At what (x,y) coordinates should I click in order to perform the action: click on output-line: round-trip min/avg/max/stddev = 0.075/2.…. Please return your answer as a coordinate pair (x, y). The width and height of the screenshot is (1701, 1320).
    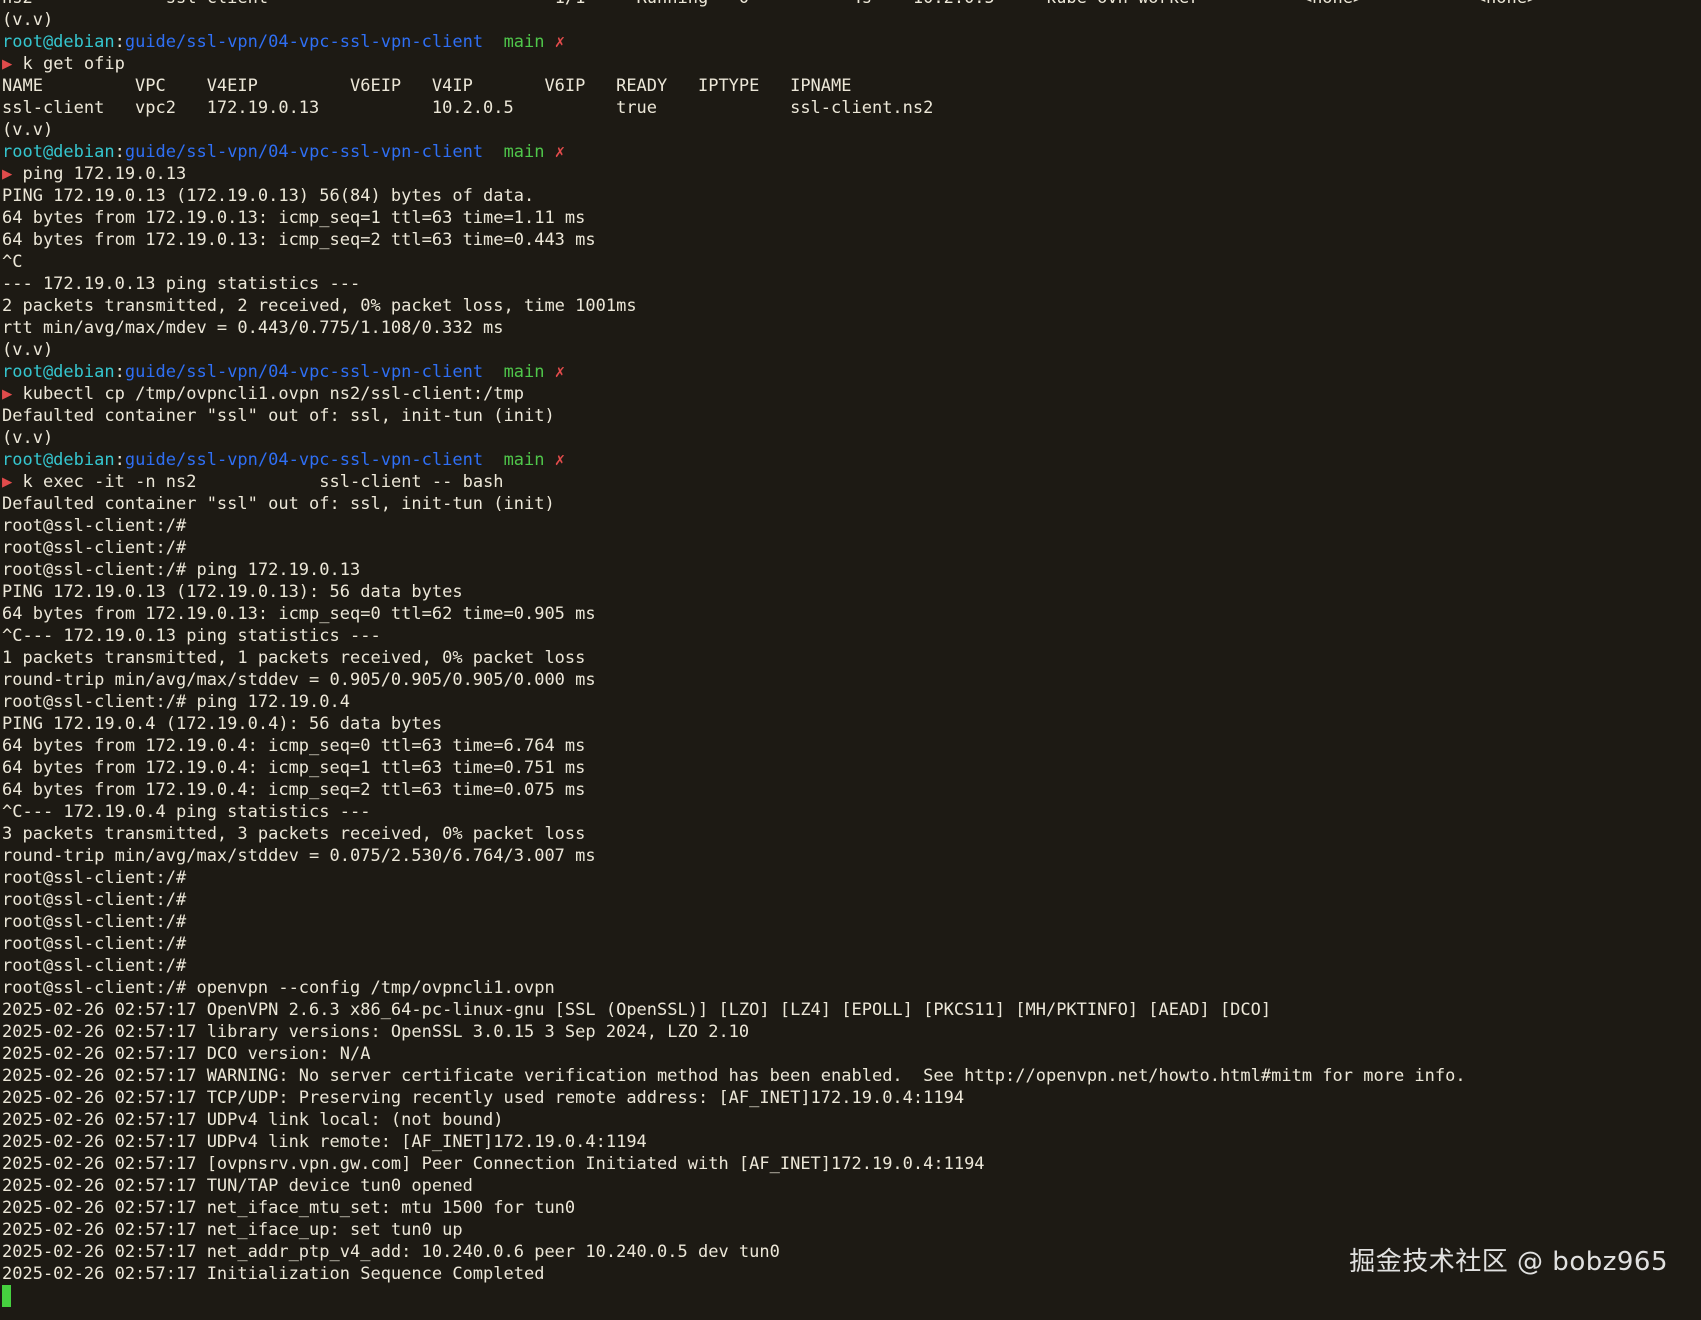
    Looking at the image, I should click on (299, 856).